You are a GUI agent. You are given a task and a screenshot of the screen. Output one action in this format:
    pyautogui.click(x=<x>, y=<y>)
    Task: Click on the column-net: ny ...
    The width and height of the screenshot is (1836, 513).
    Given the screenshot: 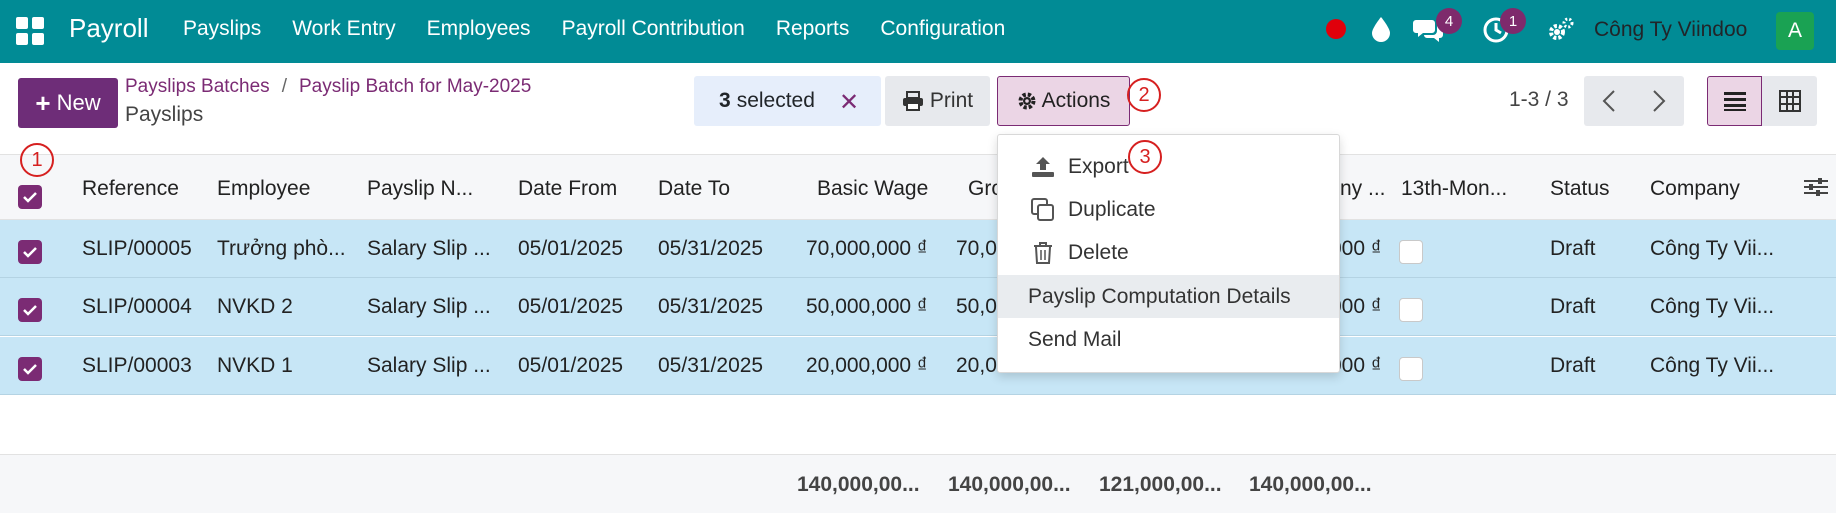 What is the action you would take?
    pyautogui.click(x=1363, y=189)
    